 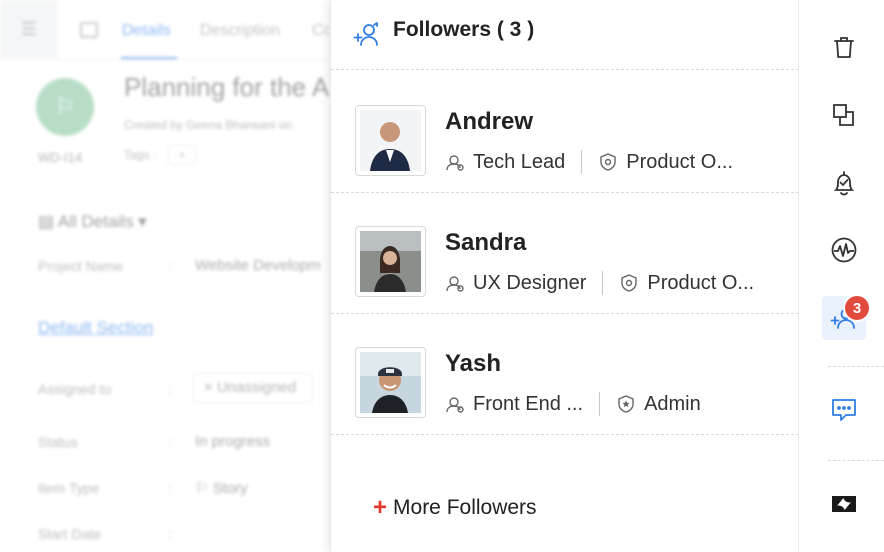 I want to click on tab-details: Details, so click(x=146, y=31).